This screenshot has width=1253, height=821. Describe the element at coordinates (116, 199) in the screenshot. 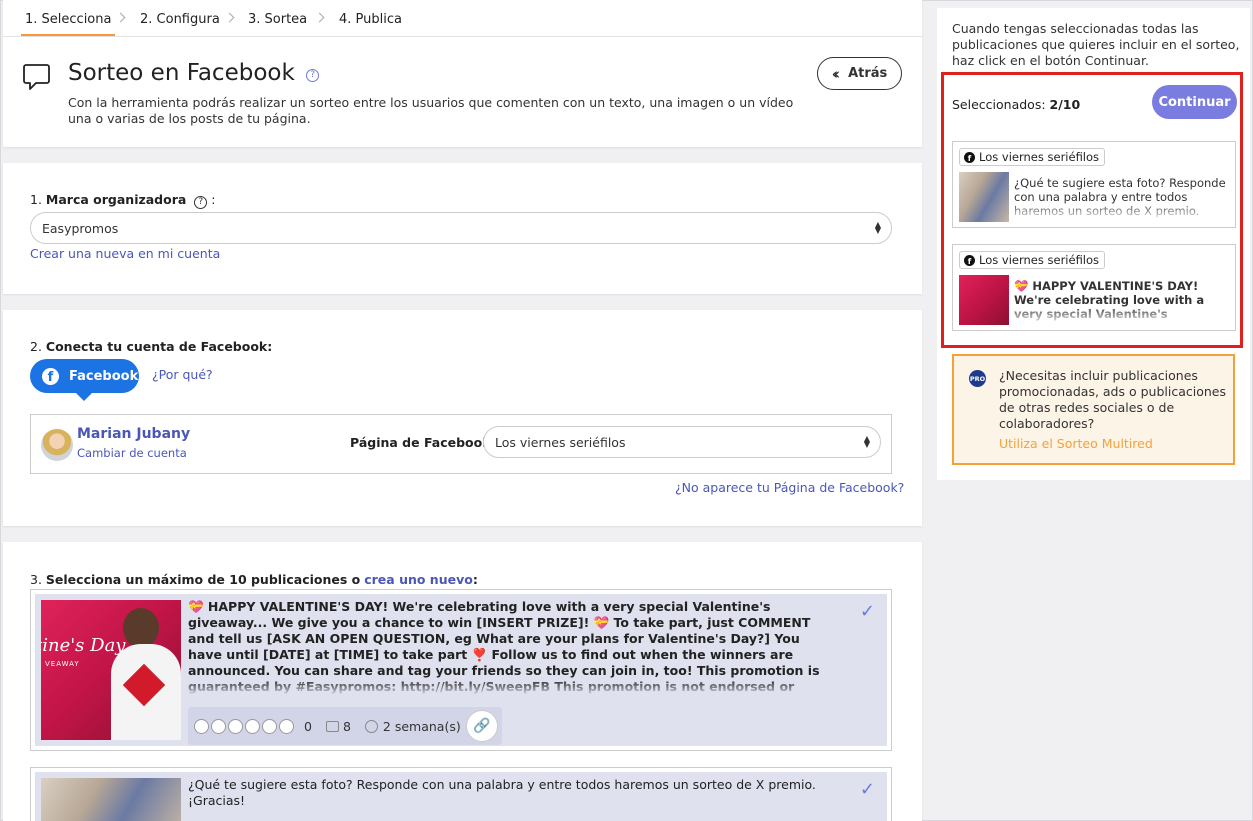

I see `brand-label-text: Marca organizadora` at that location.